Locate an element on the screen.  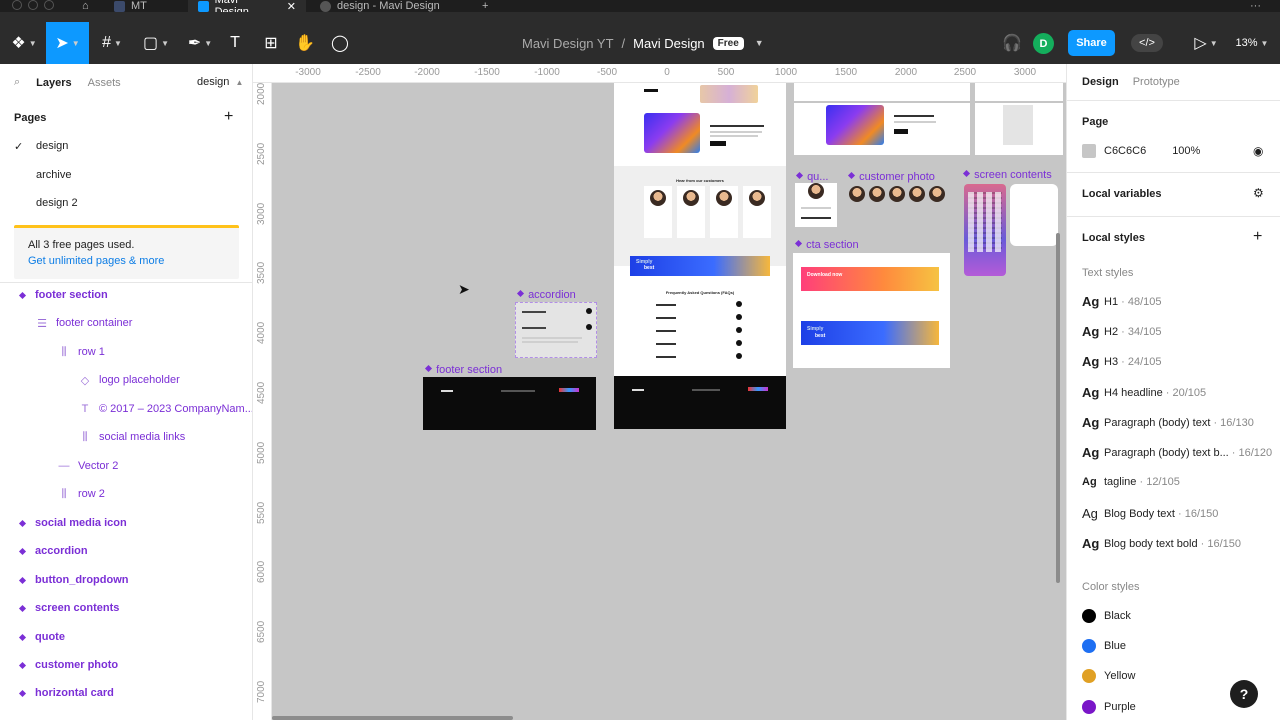
avatar: D is located at coordinates (1043, 43).